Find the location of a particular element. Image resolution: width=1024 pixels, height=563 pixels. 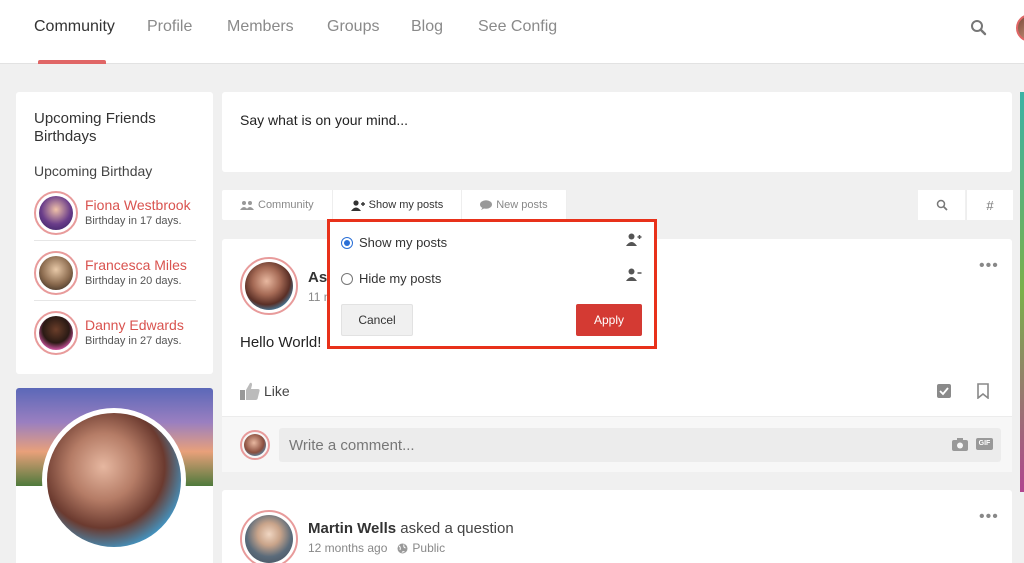

decorative-strip is located at coordinates (1022, 292).